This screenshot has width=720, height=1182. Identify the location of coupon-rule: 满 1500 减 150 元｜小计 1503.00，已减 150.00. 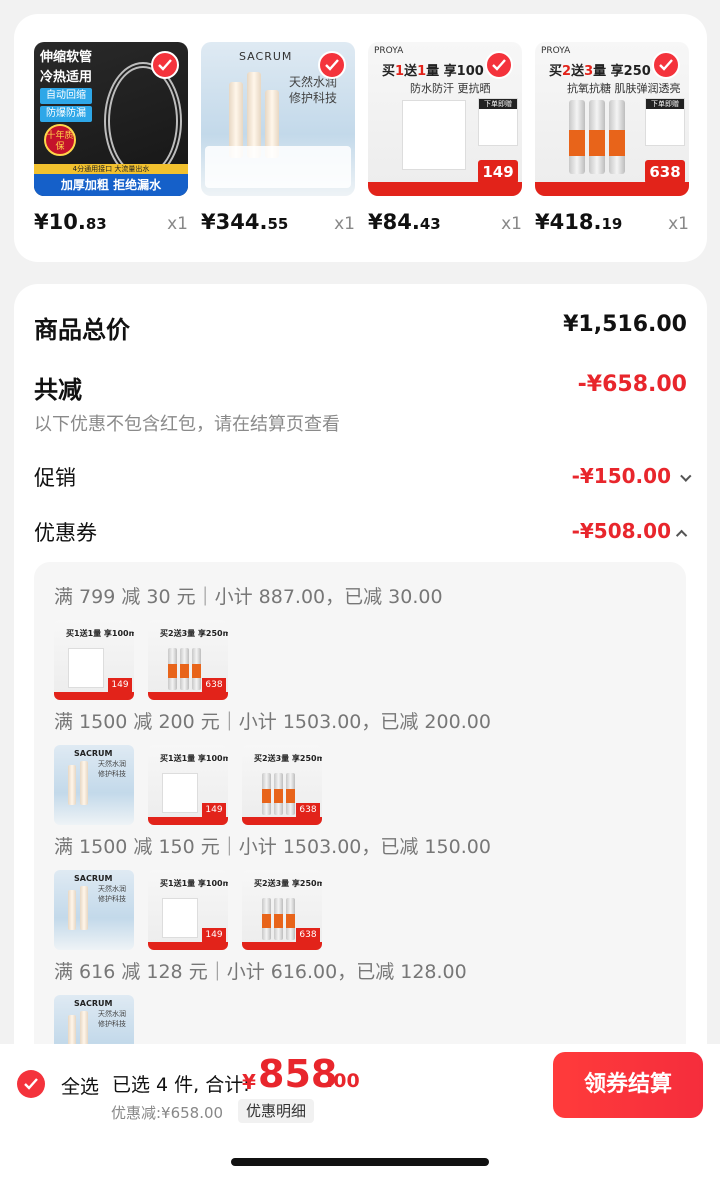
(272, 847).